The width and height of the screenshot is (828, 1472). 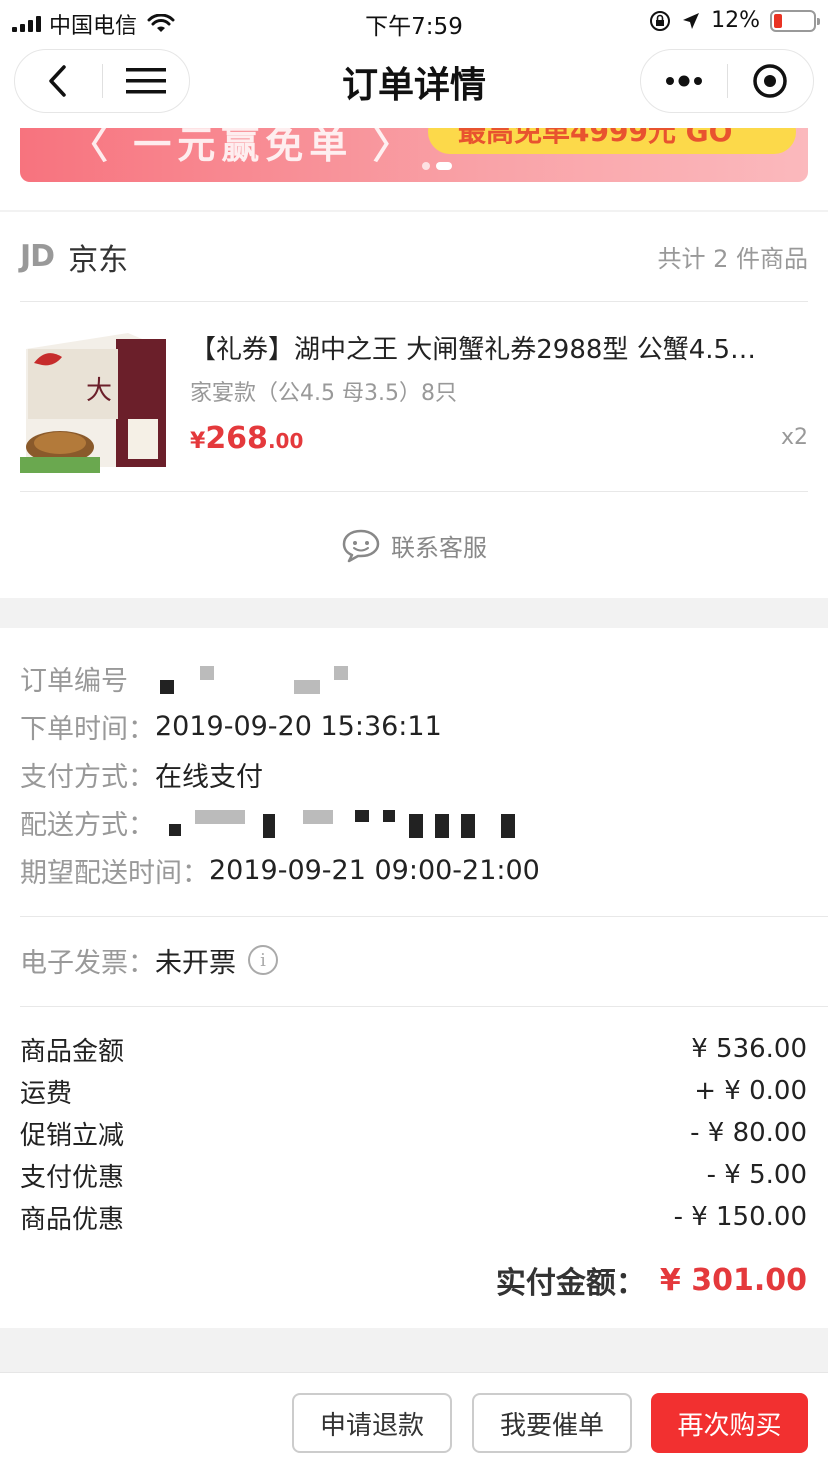 What do you see at coordinates (413, 1175) in the screenshot?
I see `amount-row-payment-discount: 支付优惠 - ¥ 5.00` at bounding box center [413, 1175].